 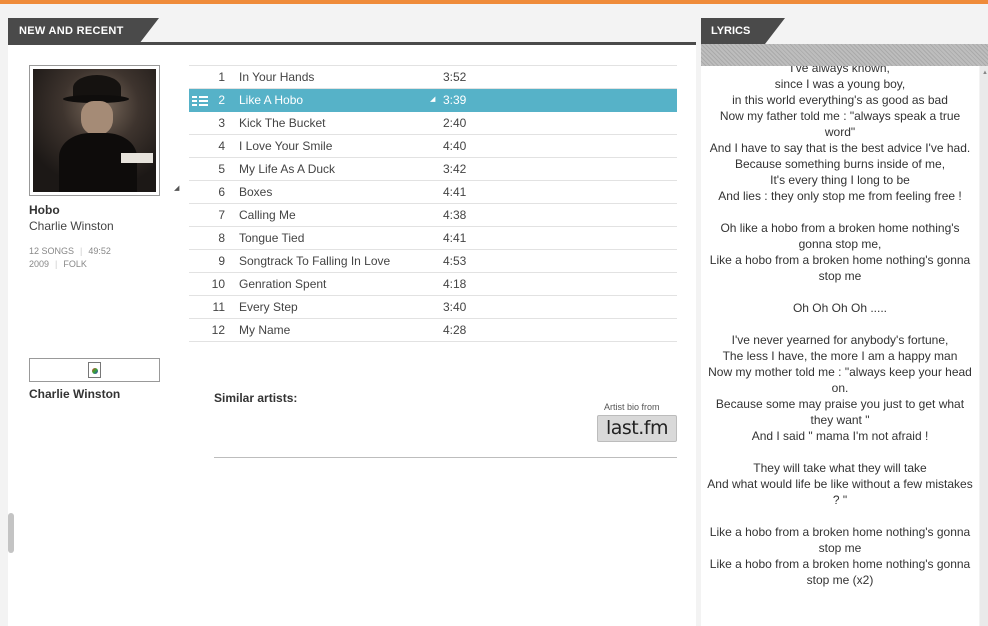 What do you see at coordinates (176, 188) in the screenshot?
I see `expand-caret-icon: ◢` at bounding box center [176, 188].